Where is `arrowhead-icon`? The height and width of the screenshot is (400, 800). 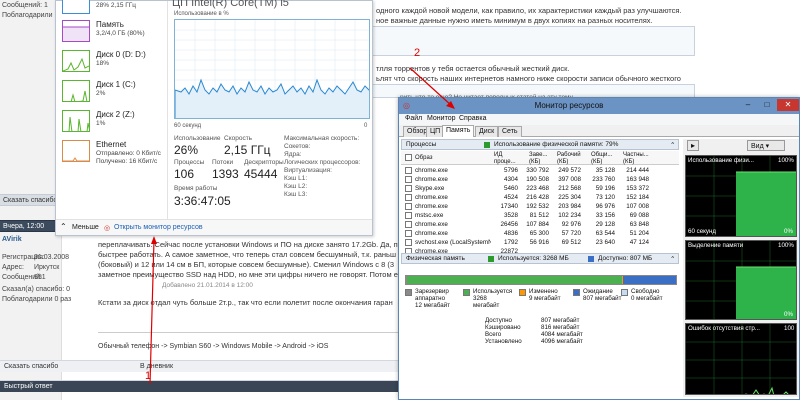 arrowhead-icon is located at coordinates (154, 240).